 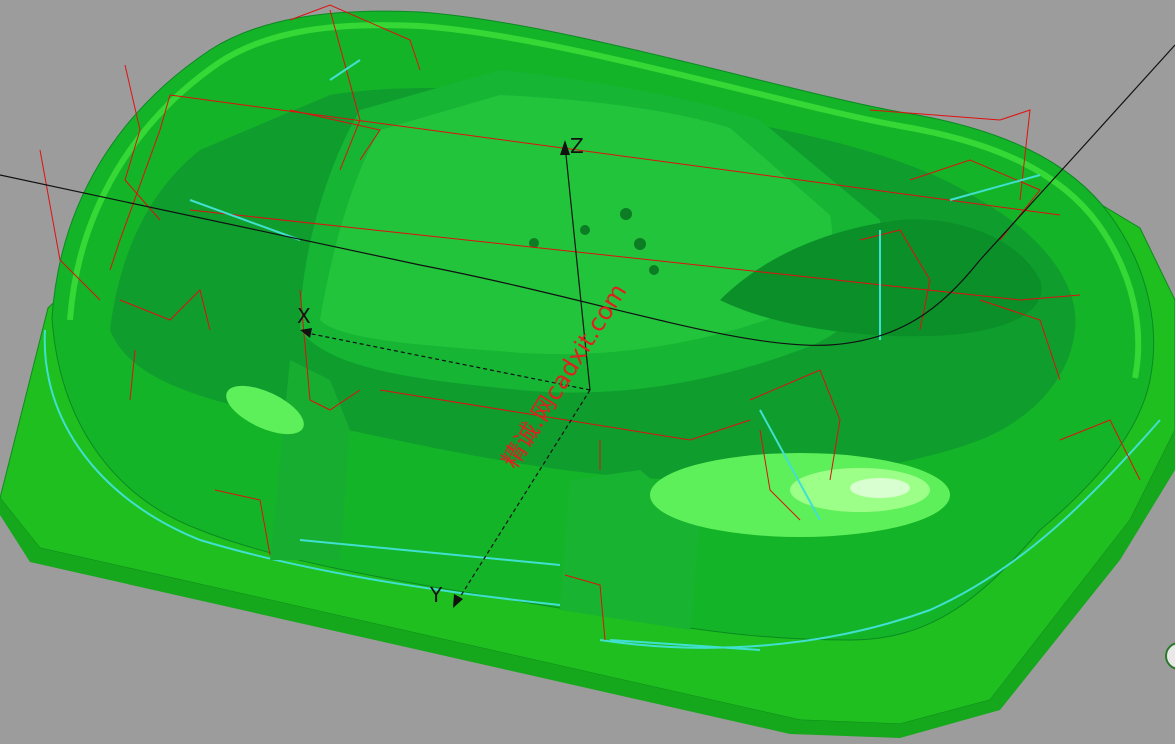 What do you see at coordinates (880, 488) in the screenshot?
I see `highlight-patch-right-core` at bounding box center [880, 488].